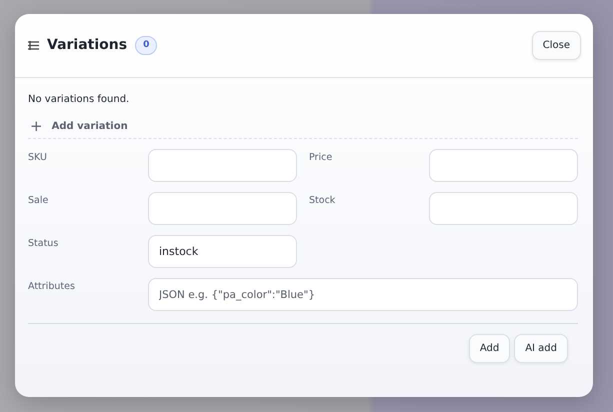 The width and height of the screenshot is (613, 412). Describe the element at coordinates (39, 201) in the screenshot. I see `field-label: Sale` at that location.